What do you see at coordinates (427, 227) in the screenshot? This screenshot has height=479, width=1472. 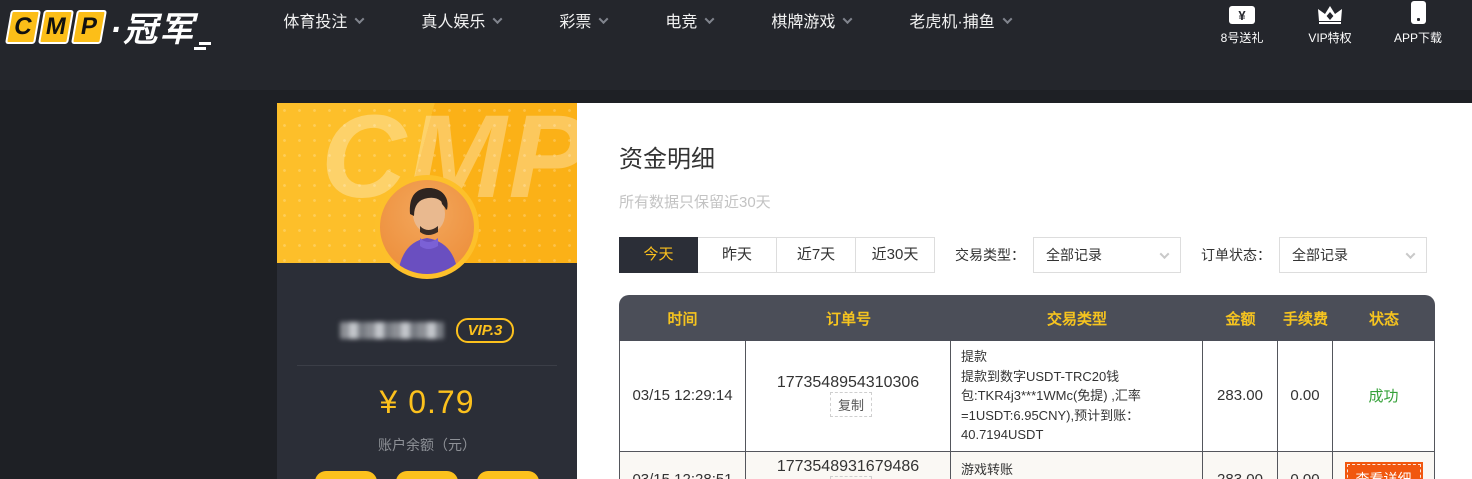 I see `avatar` at bounding box center [427, 227].